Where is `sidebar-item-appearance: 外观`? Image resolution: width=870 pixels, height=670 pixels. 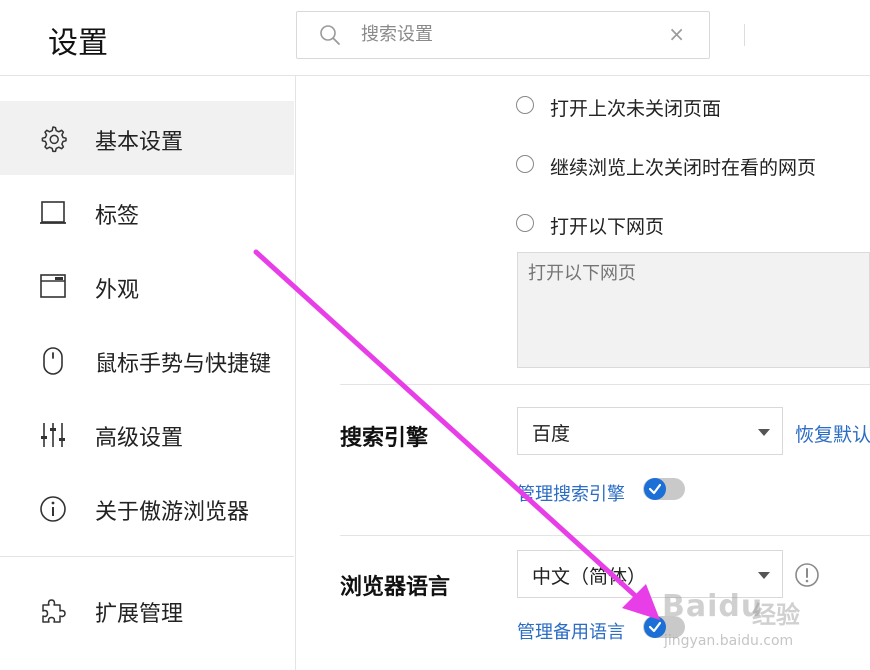 sidebar-item-appearance: 外观 is located at coordinates (147, 286).